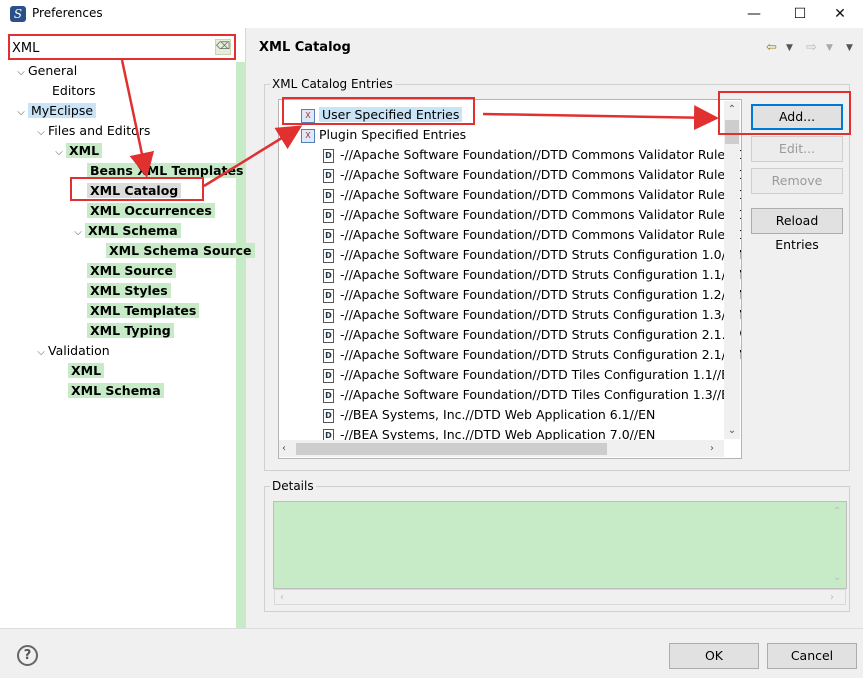 Image resolution: width=863 pixels, height=678 pixels. Describe the element at coordinates (137, 118) in the screenshot. I see `arrow-filter-to-catalog` at that location.